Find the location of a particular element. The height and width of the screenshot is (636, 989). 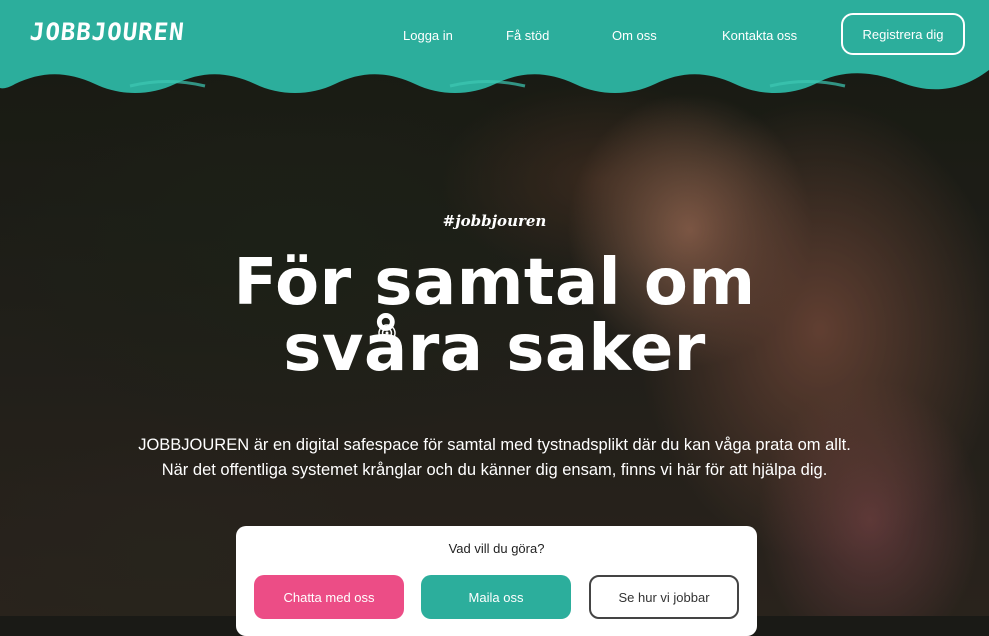

headline-line-2: svåra saker is located at coordinates (494, 349).